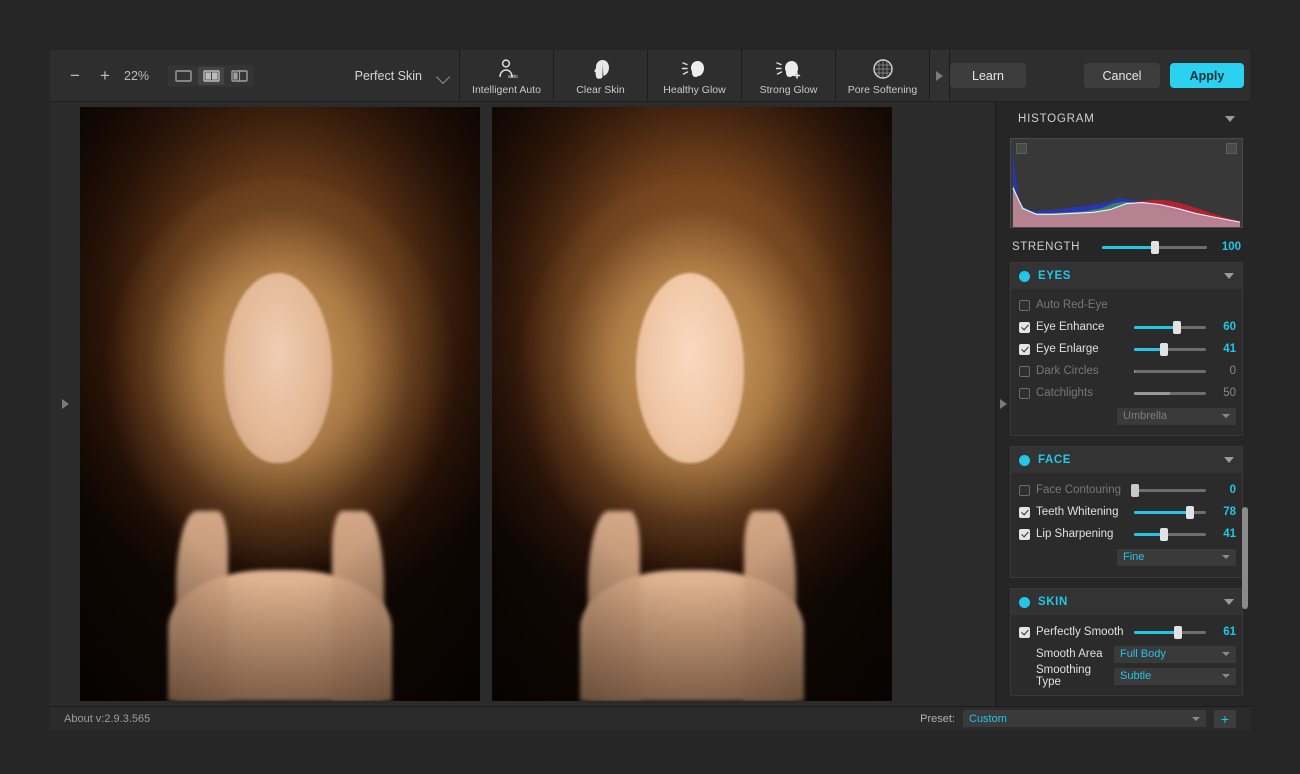 This screenshot has height=774, width=1300. Describe the element at coordinates (1170, 512) in the screenshot. I see `teeth-whitening-slider` at that location.